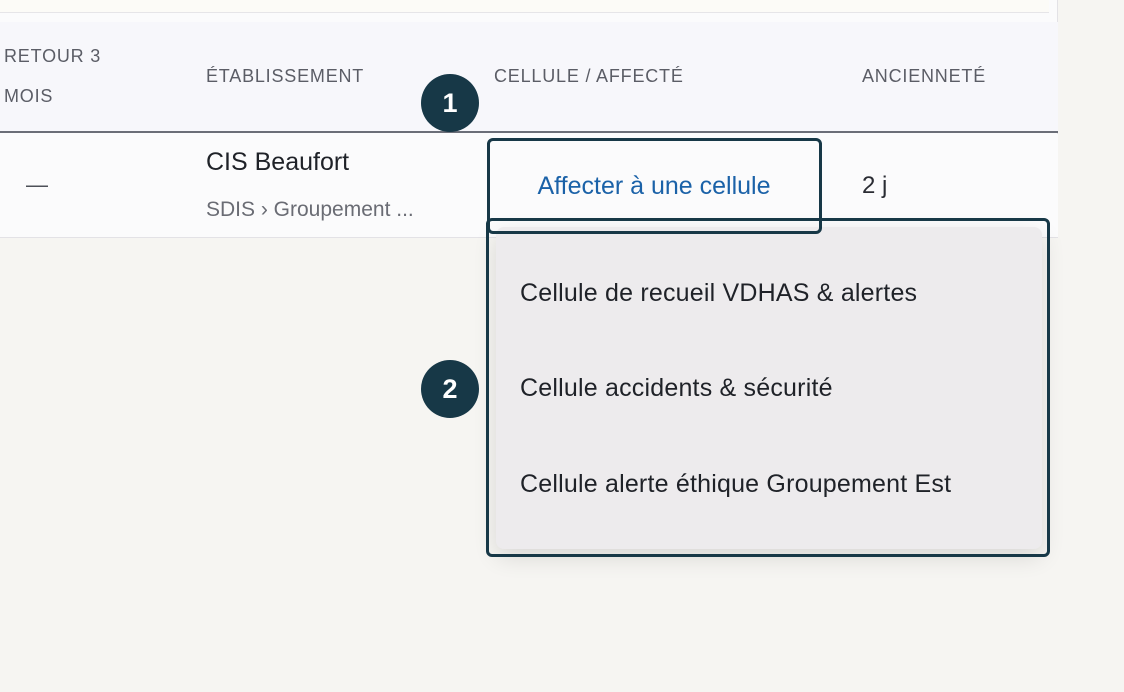  What do you see at coordinates (735, 484) in the screenshot?
I see `dropdown-option: Cellule alerte éthique Groupement Est` at bounding box center [735, 484].